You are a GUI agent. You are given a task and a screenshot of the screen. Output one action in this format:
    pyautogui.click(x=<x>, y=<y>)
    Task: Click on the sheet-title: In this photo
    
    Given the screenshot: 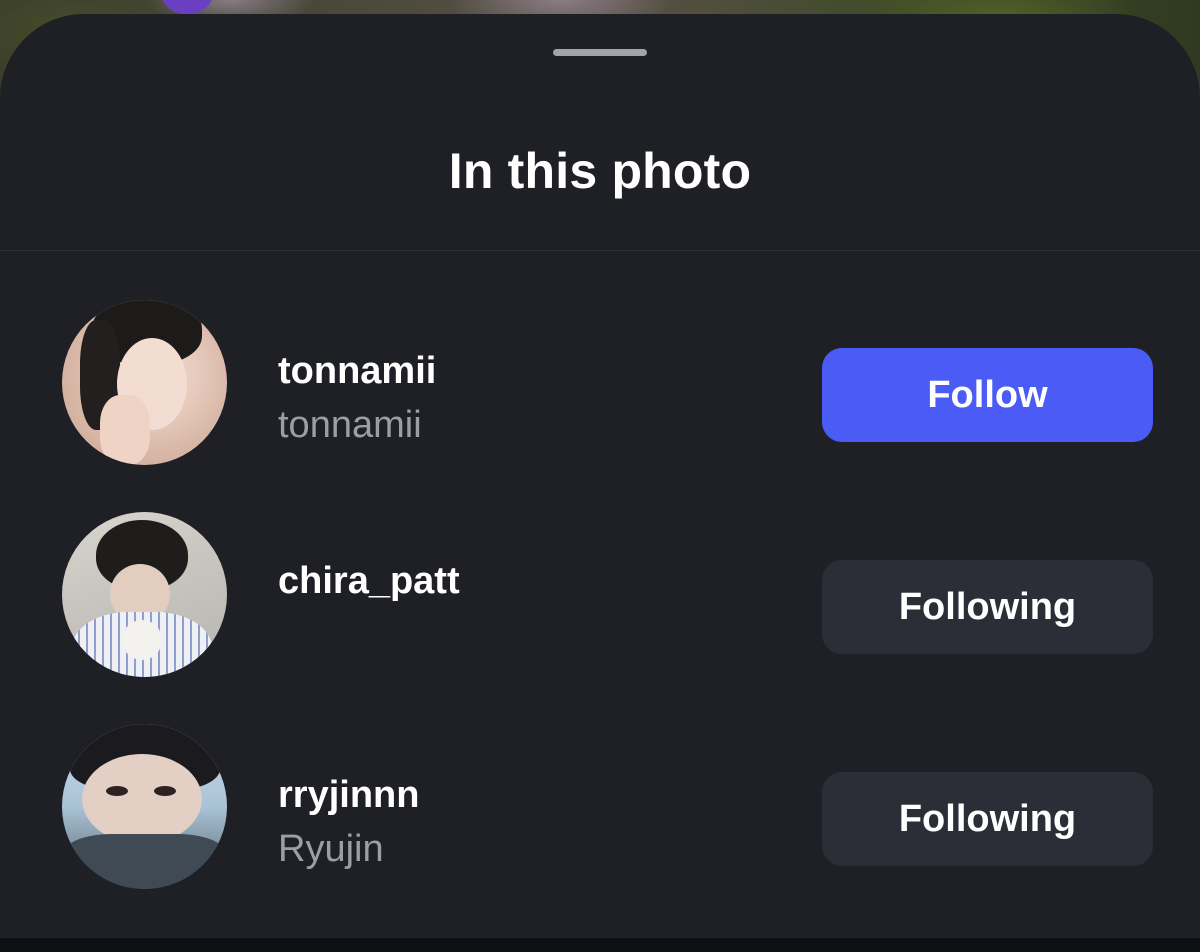 What is the action you would take?
    pyautogui.click(x=600, y=171)
    